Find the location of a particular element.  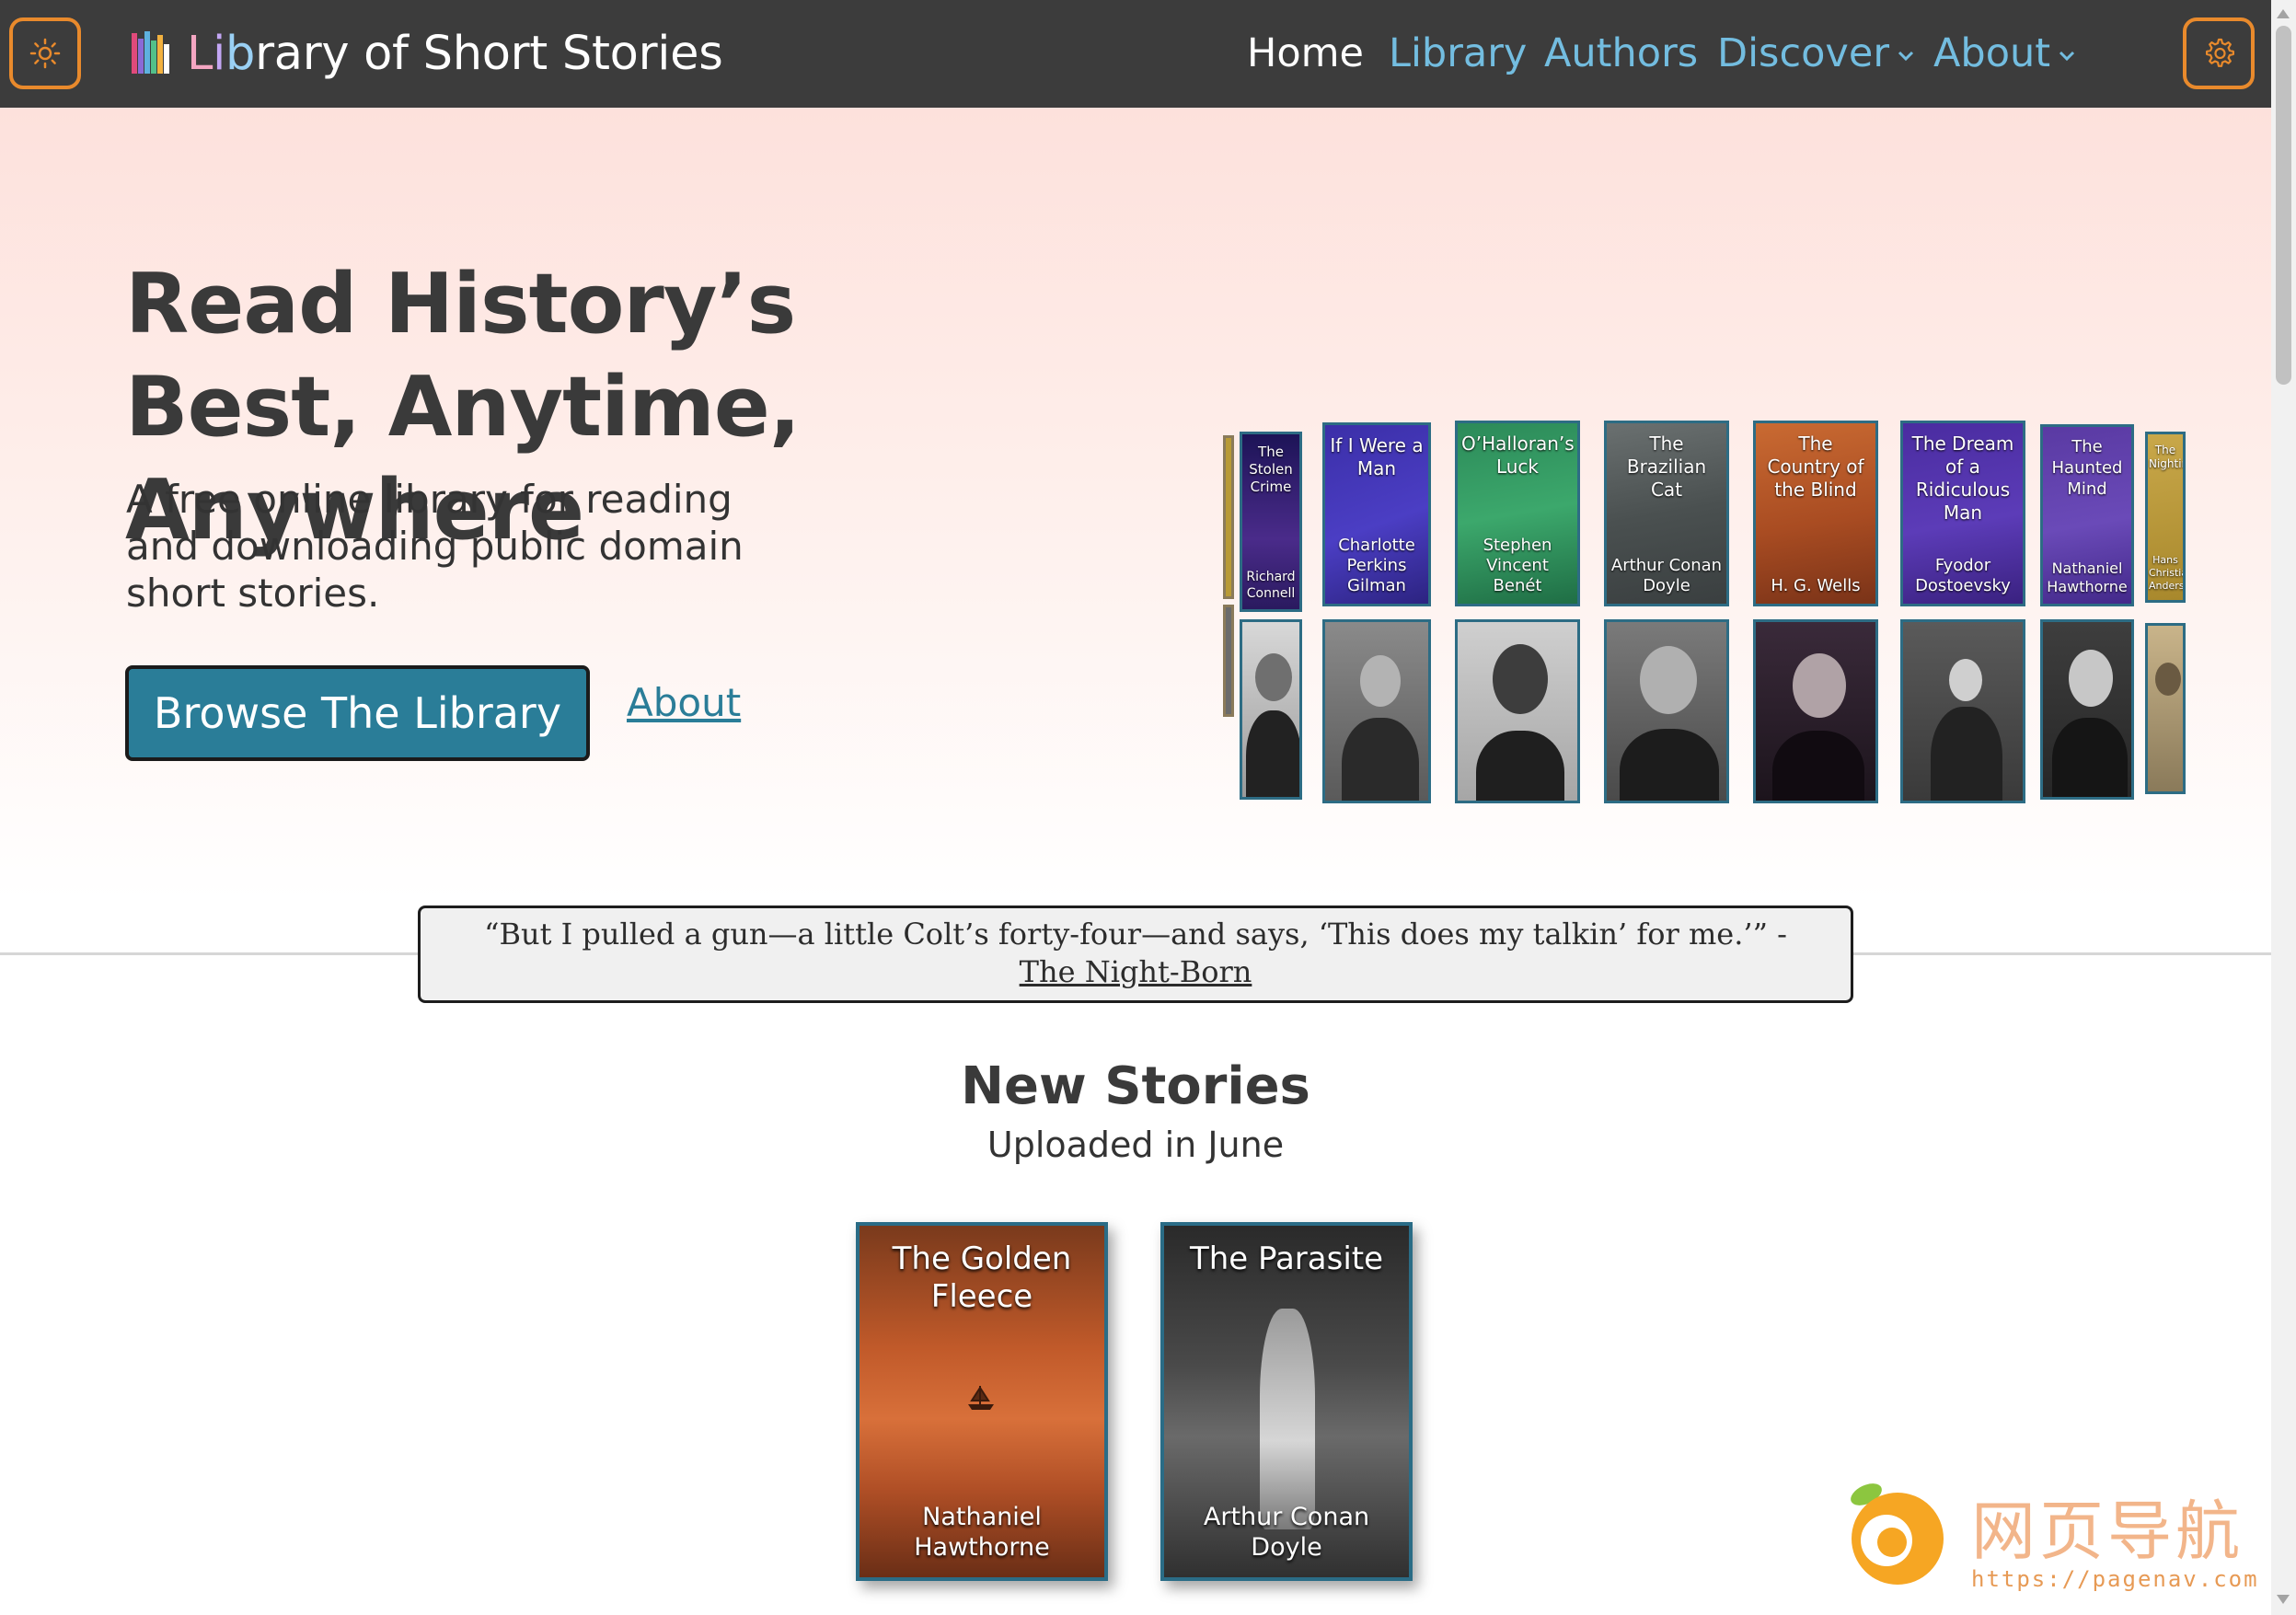

book-the-parasite: The Parasite Arthur Conan Doyle is located at coordinates (1287, 1401).